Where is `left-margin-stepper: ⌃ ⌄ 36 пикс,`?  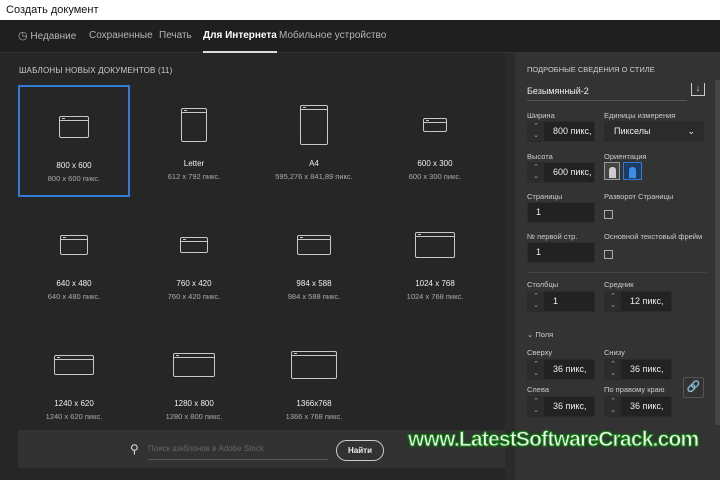 left-margin-stepper: ⌃ ⌄ 36 пикс, is located at coordinates (561, 406).